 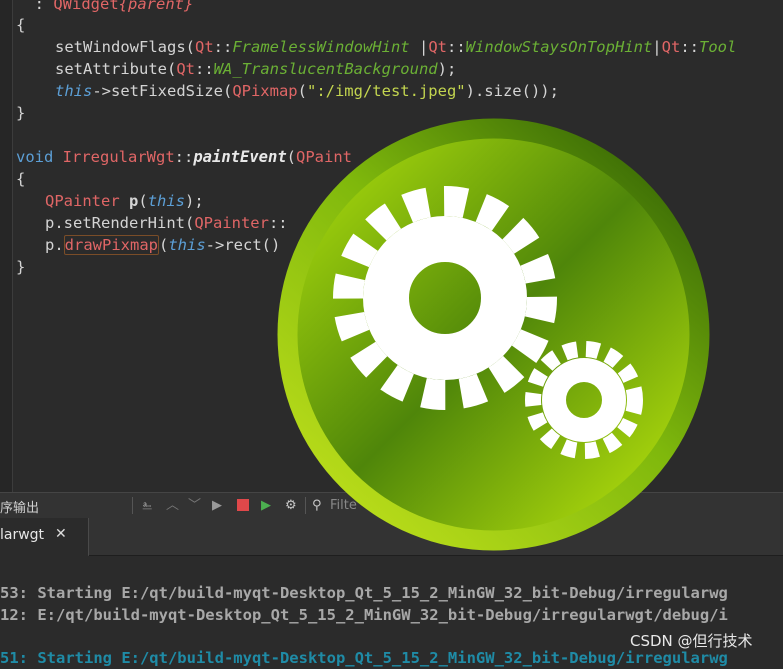 I want to click on watermark: CSDN @但行技术, so click(x=691, y=641).